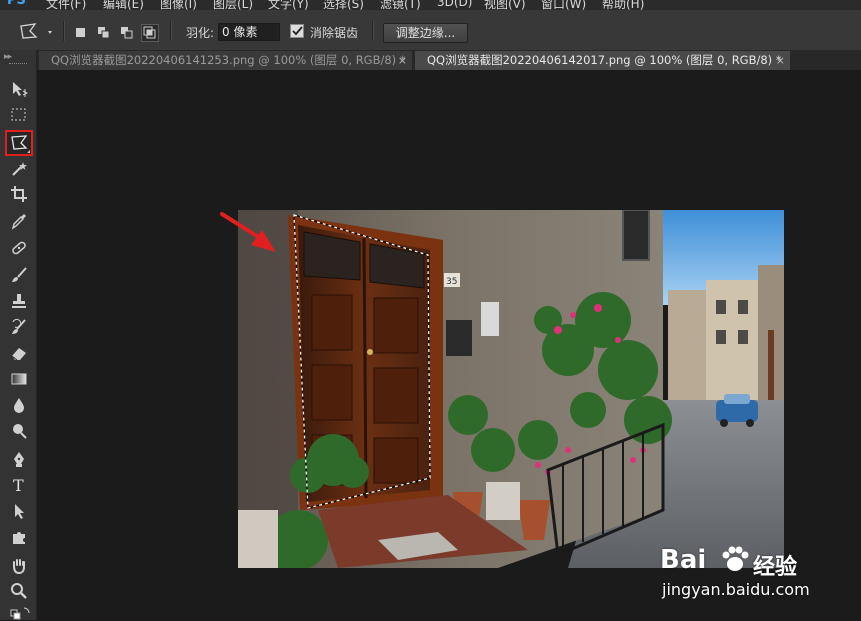 This screenshot has width=861, height=621. I want to click on subtract-from-selection-button, so click(127, 33).